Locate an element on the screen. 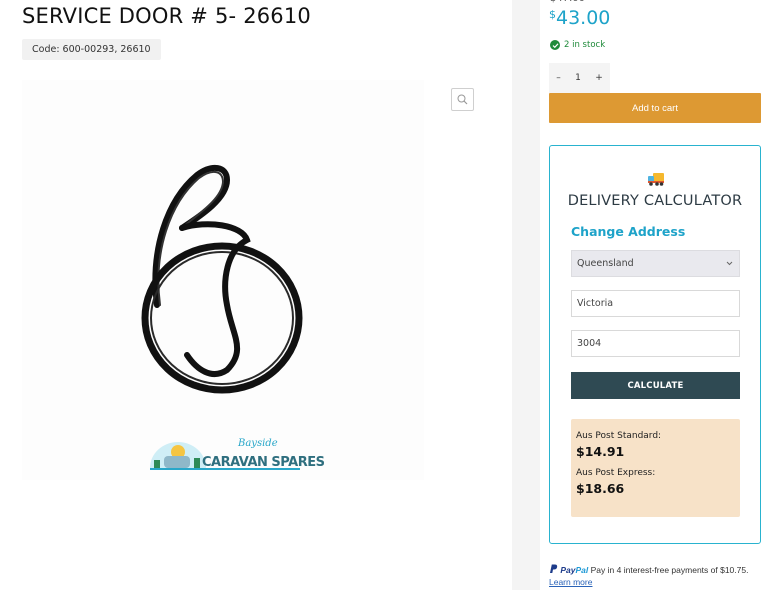 This screenshot has width=768, height=590. paypal-logo: PayPal is located at coordinates (574, 570).